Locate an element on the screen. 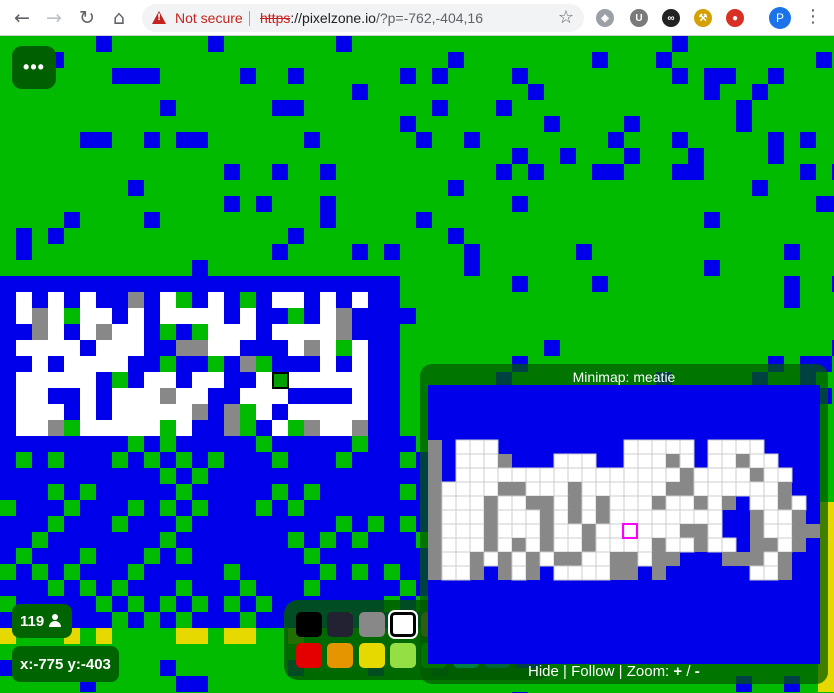 Image resolution: width=834 pixels, height=693 pixels. back-icon: ← is located at coordinates (22, 18).